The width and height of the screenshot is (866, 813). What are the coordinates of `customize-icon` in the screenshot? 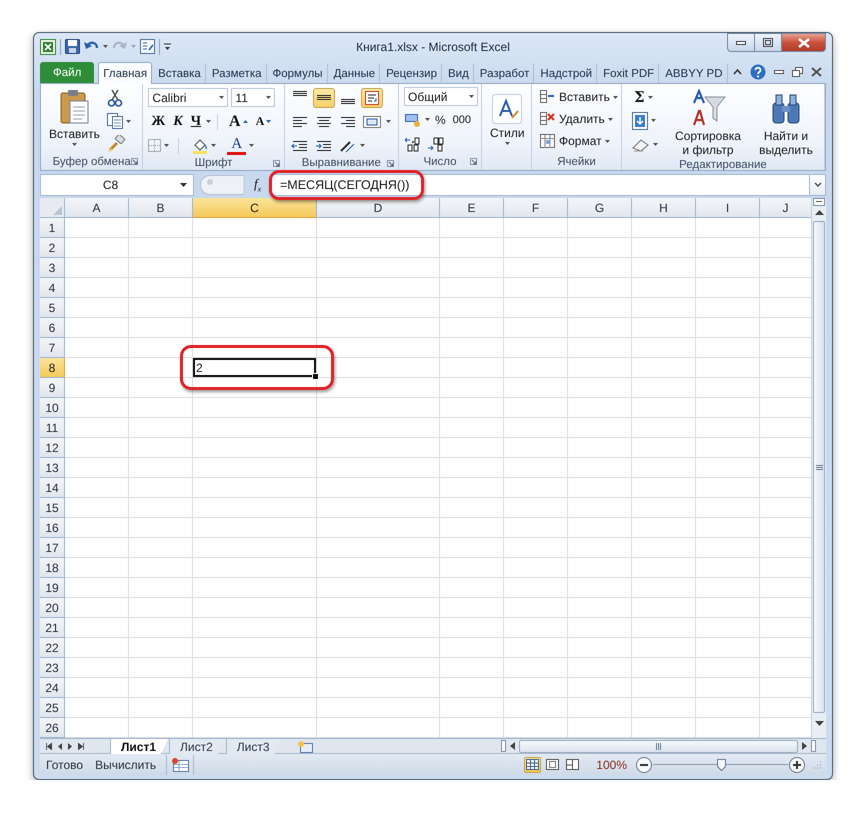 It's located at (167, 46).